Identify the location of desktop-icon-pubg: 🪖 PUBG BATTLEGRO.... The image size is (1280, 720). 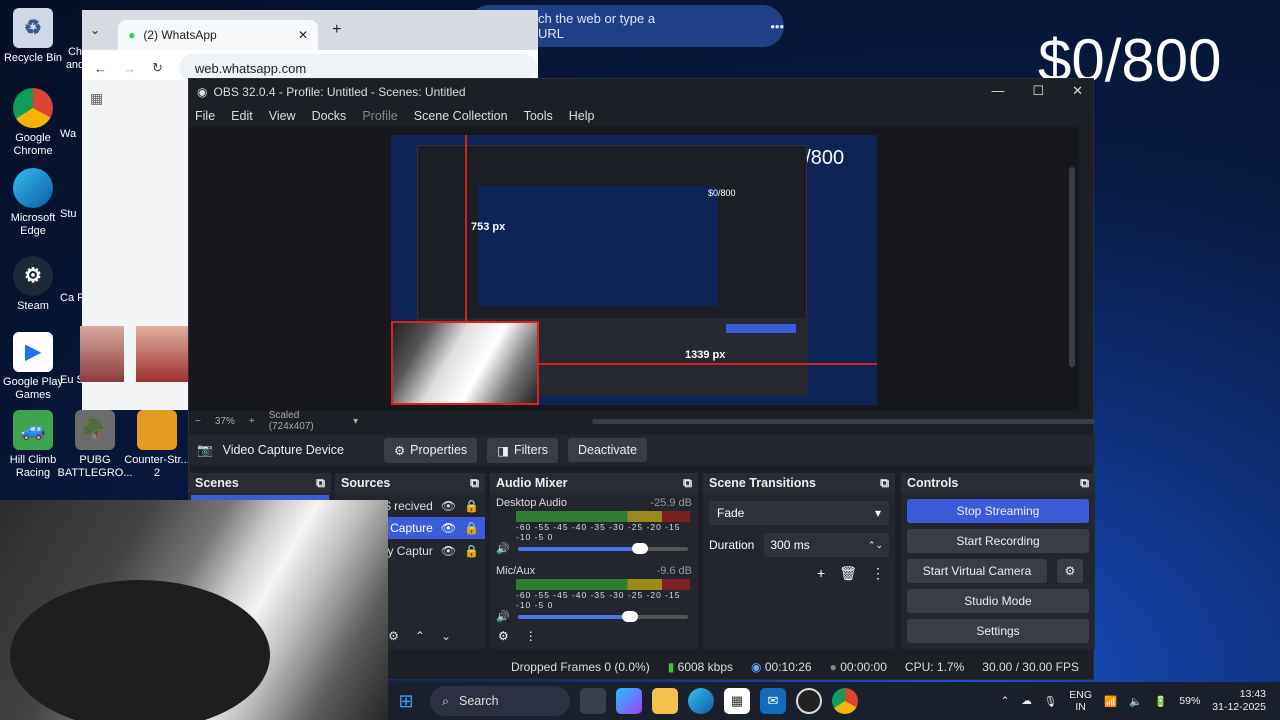
(95, 445).